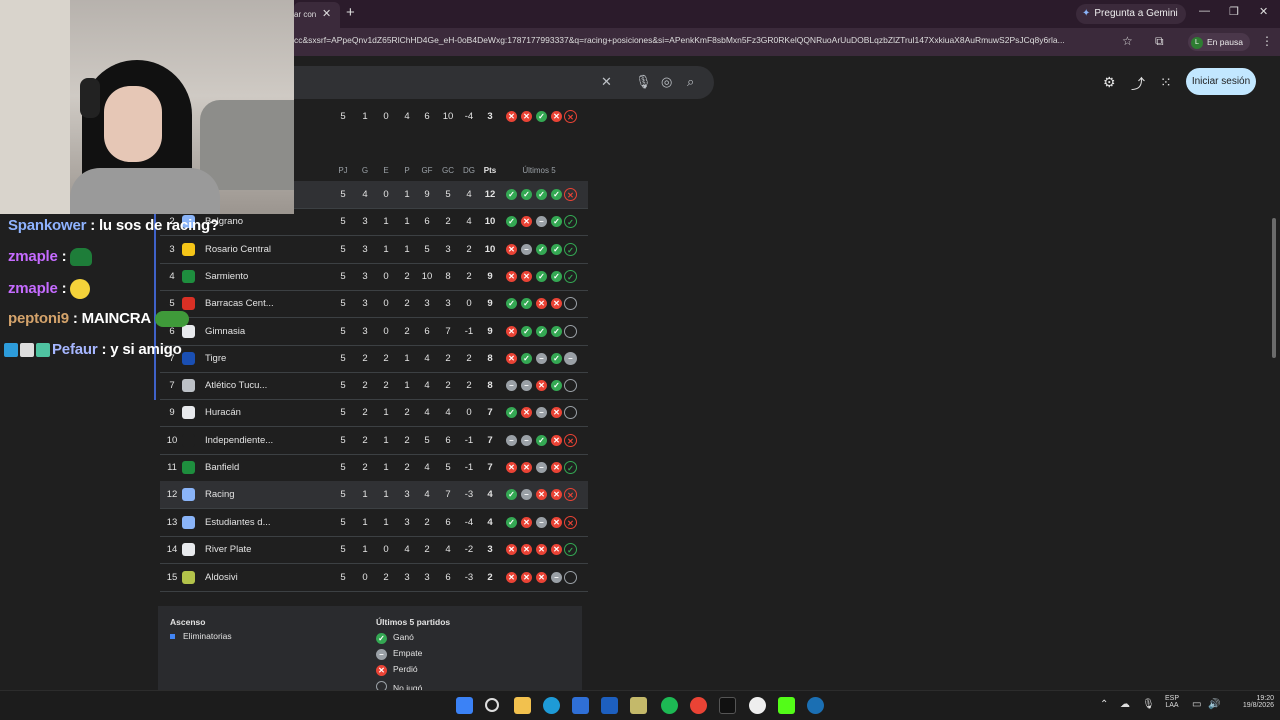  What do you see at coordinates (551, 705) in the screenshot?
I see `edge-icon` at bounding box center [551, 705].